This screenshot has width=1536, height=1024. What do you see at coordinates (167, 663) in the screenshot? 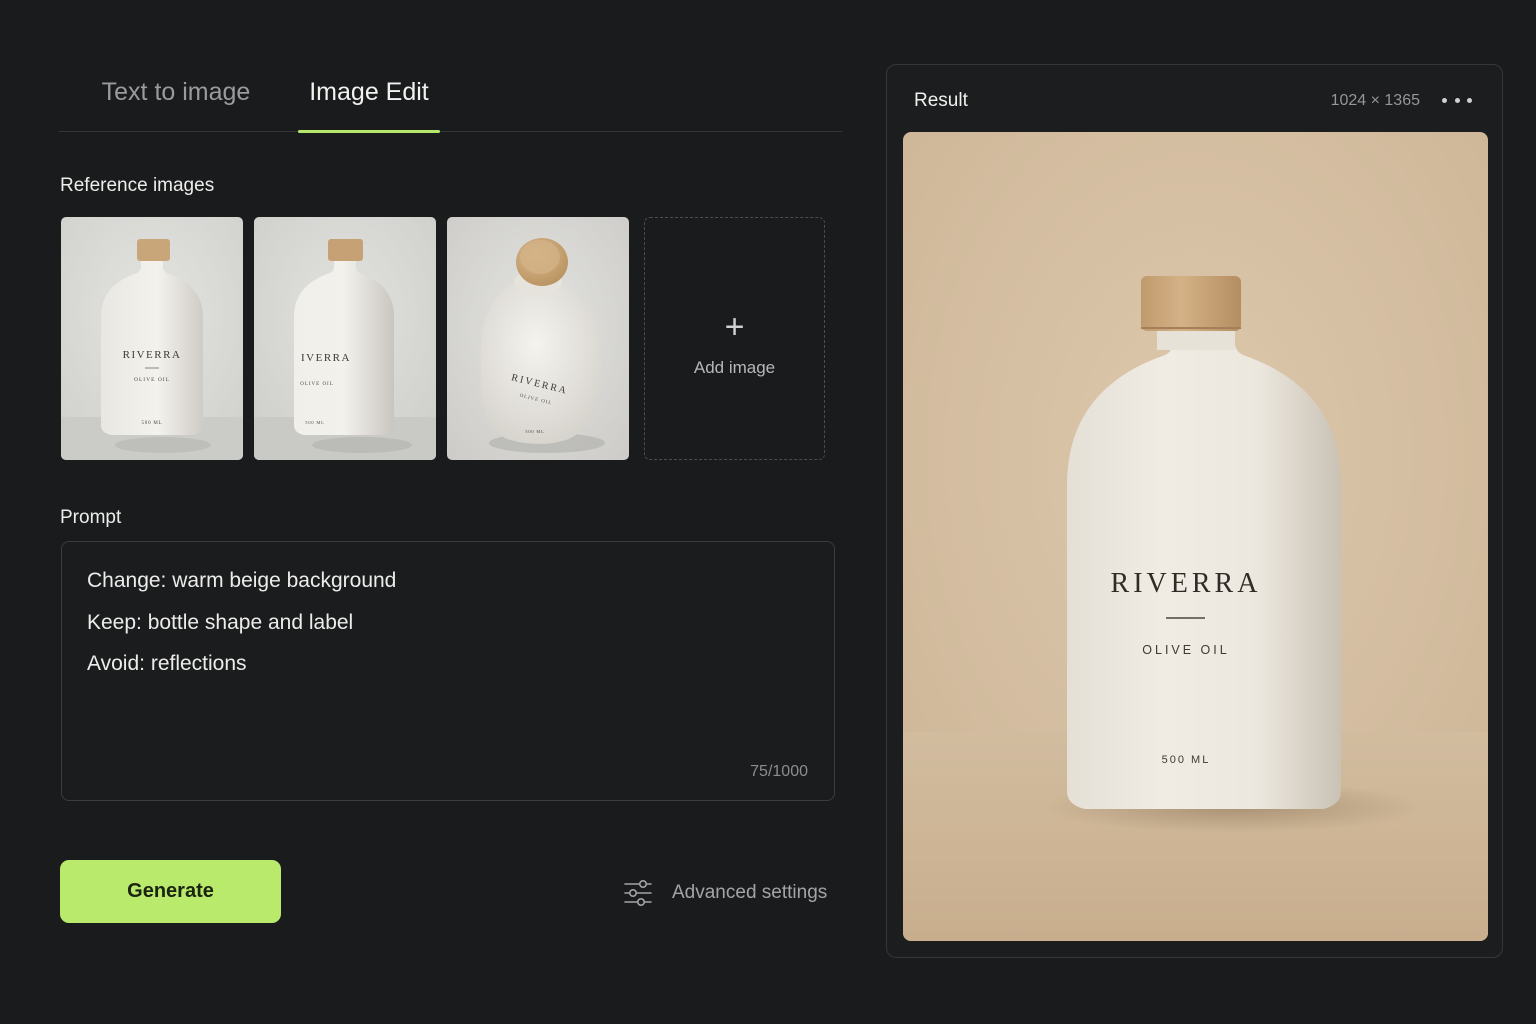
I see `prompt-line-avoid: Avoid: reflections` at bounding box center [167, 663].